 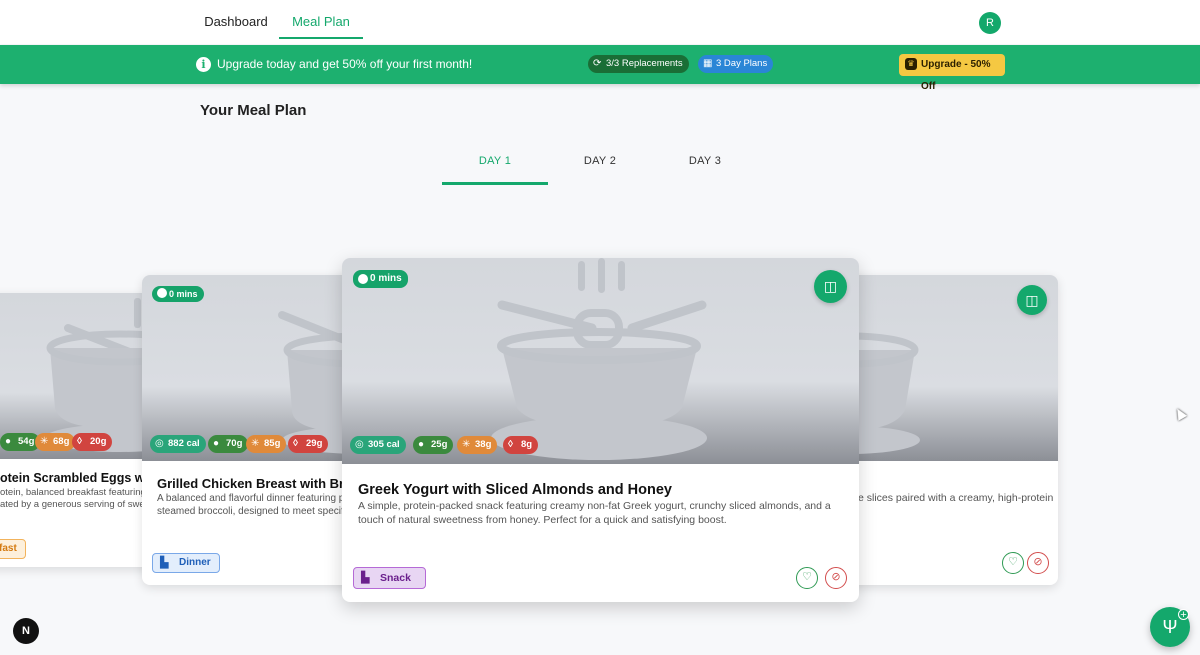 I want to click on tab-day-3: DAY 3, so click(x=705, y=167).